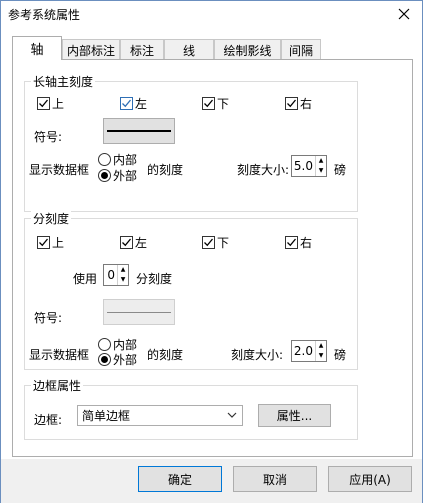 This screenshot has height=503, width=423. What do you see at coordinates (111, 275) in the screenshot?
I see `spinner-value: 0` at bounding box center [111, 275].